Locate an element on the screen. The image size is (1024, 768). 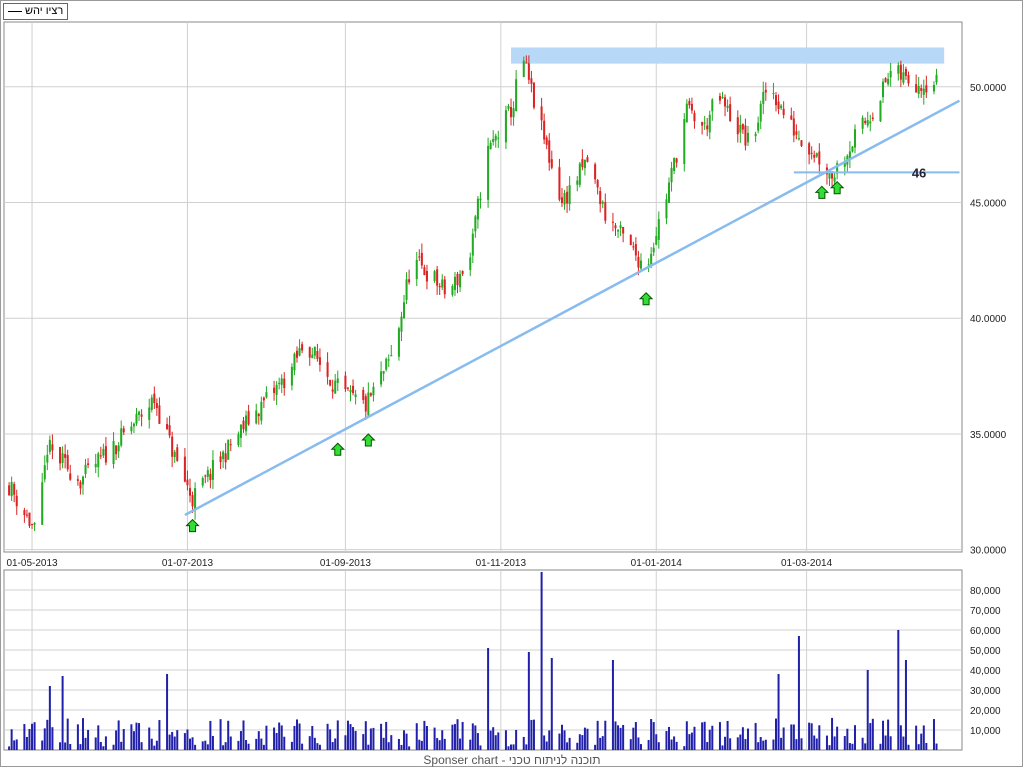
support-label: 46 is located at coordinates (919, 172).